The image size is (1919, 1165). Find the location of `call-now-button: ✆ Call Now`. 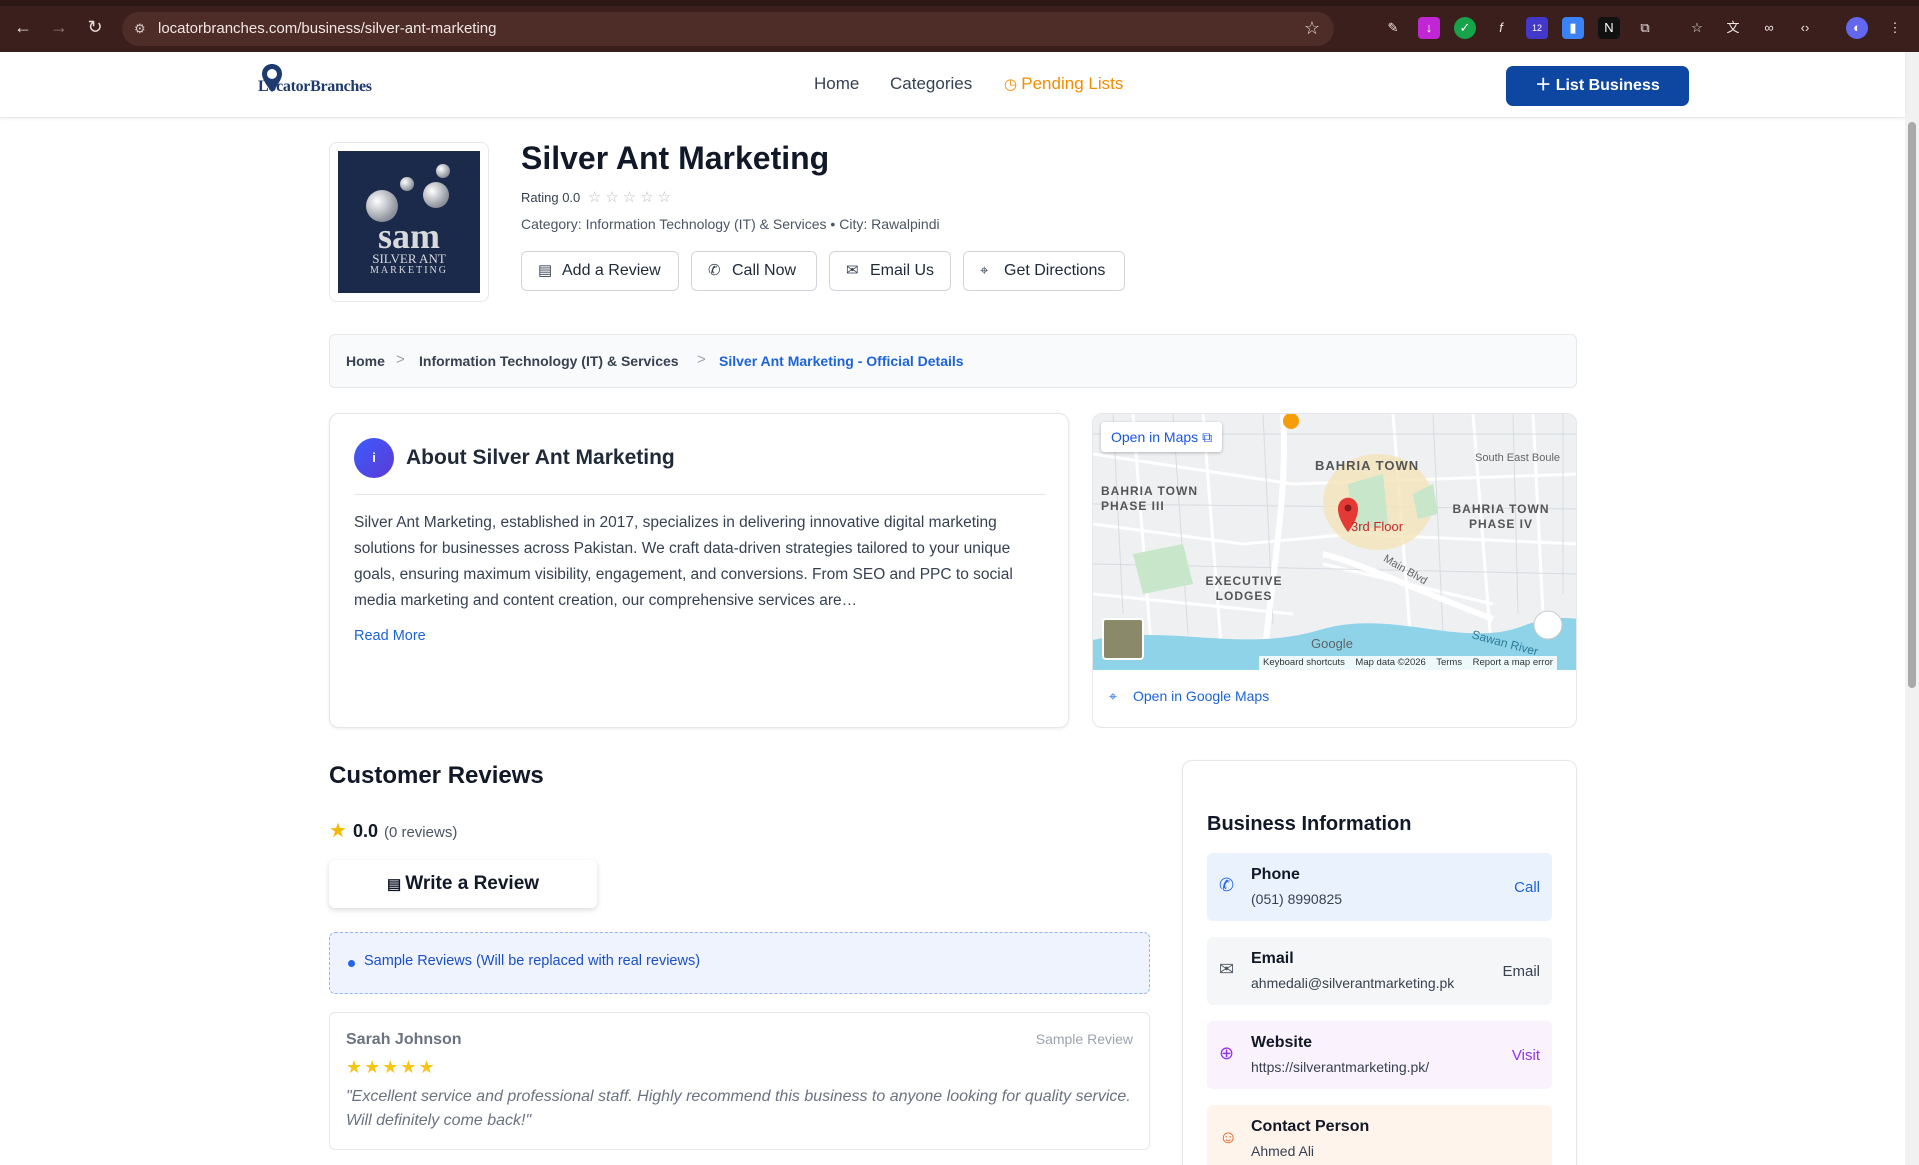

call-now-button: ✆ Call Now is located at coordinates (754, 271).